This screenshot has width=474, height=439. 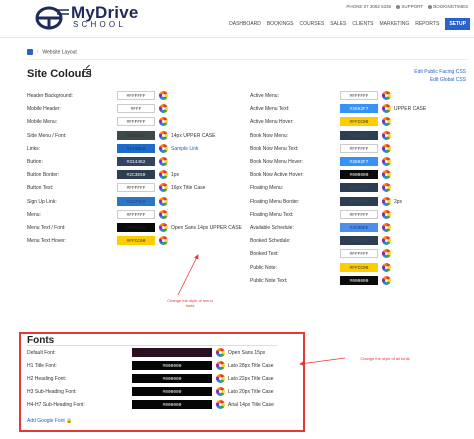 What do you see at coordinates (190, 303) in the screenshot?
I see `menu-annotation-text: Change the style of menu fonts` at bounding box center [190, 303].